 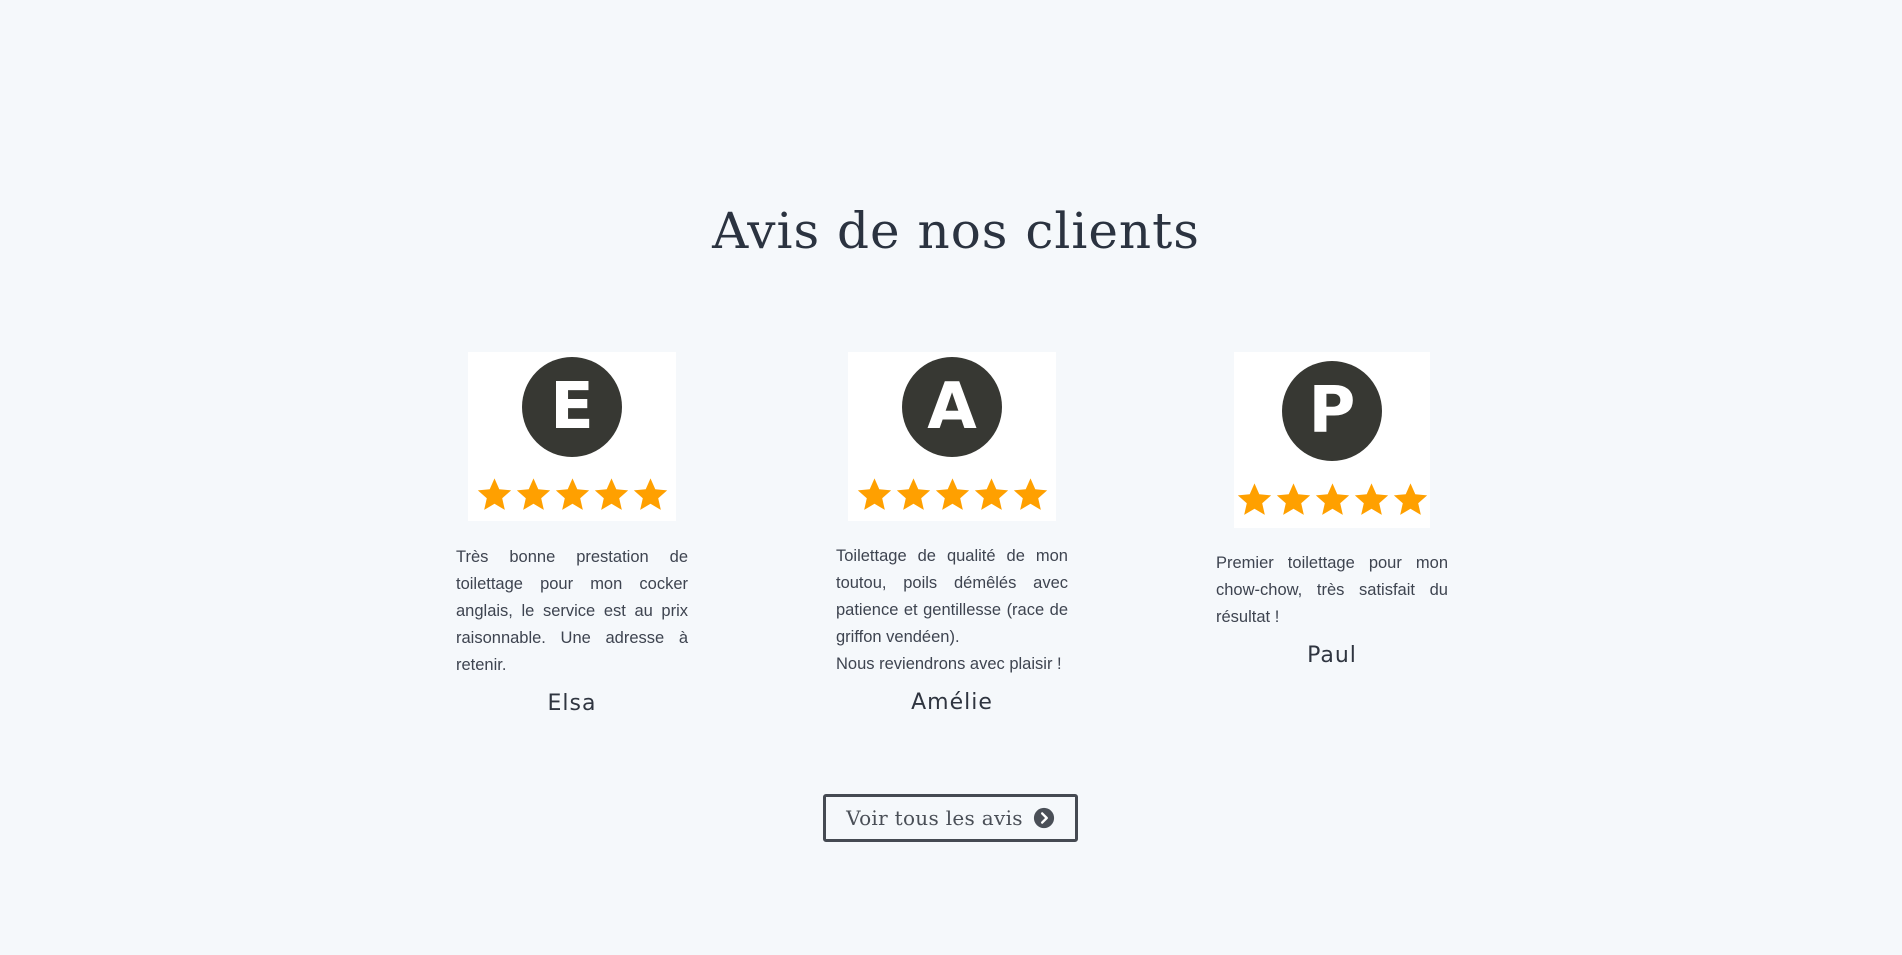 What do you see at coordinates (1332, 655) in the screenshot?
I see `review-author: Paul` at bounding box center [1332, 655].